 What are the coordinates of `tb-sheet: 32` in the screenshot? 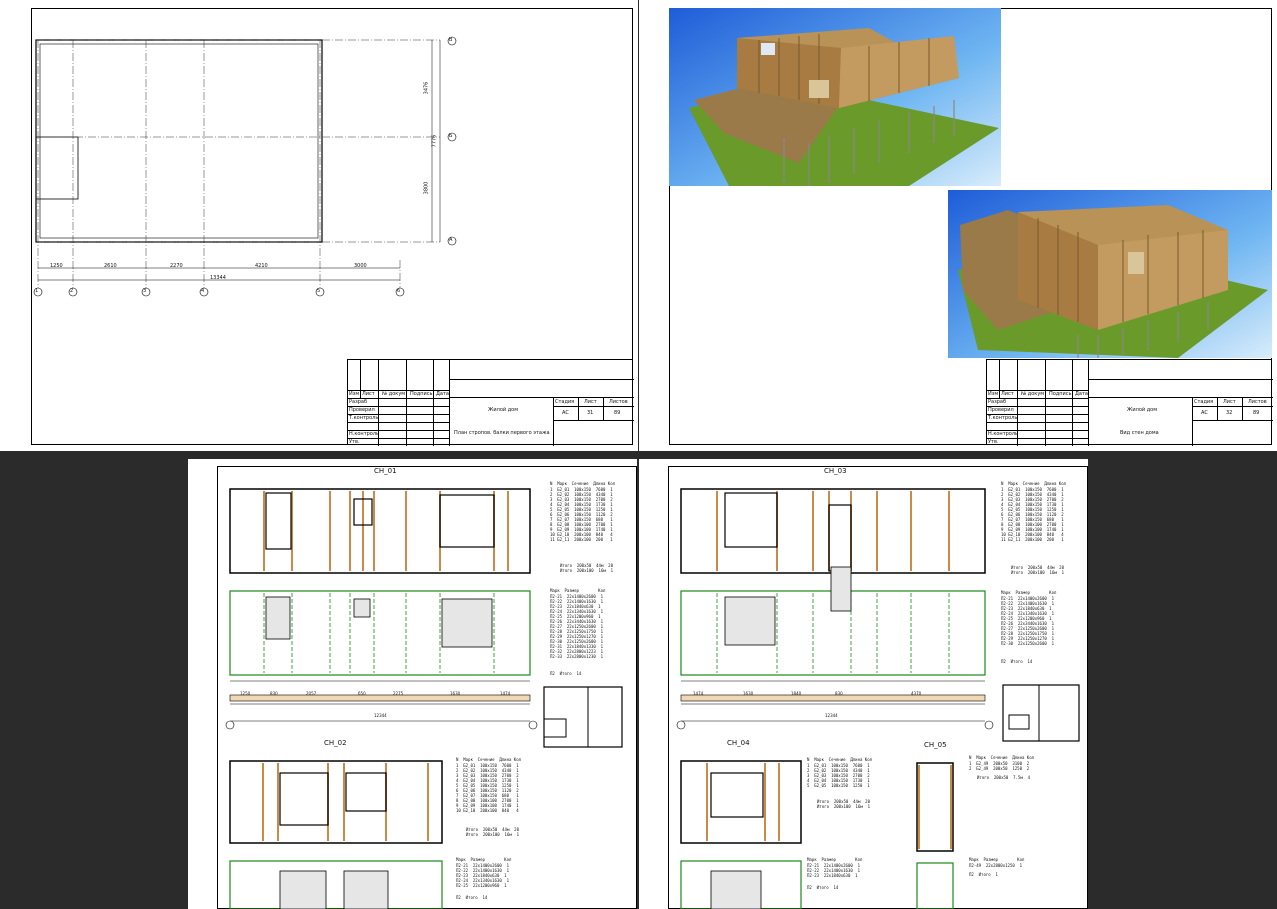 It's located at (1229, 413).